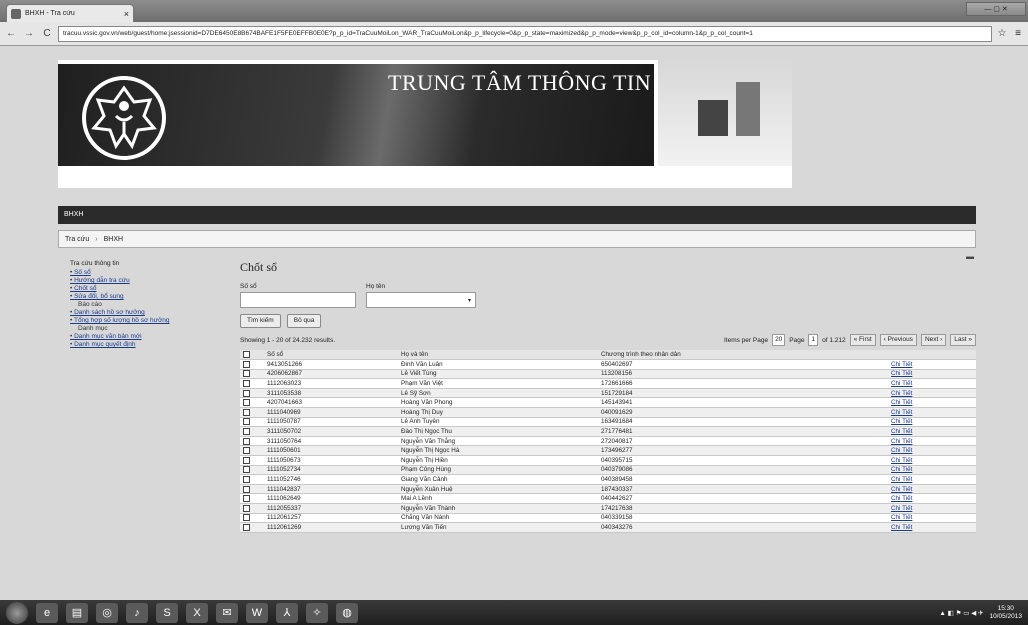  I want to click on select-all-header, so click(252, 355).